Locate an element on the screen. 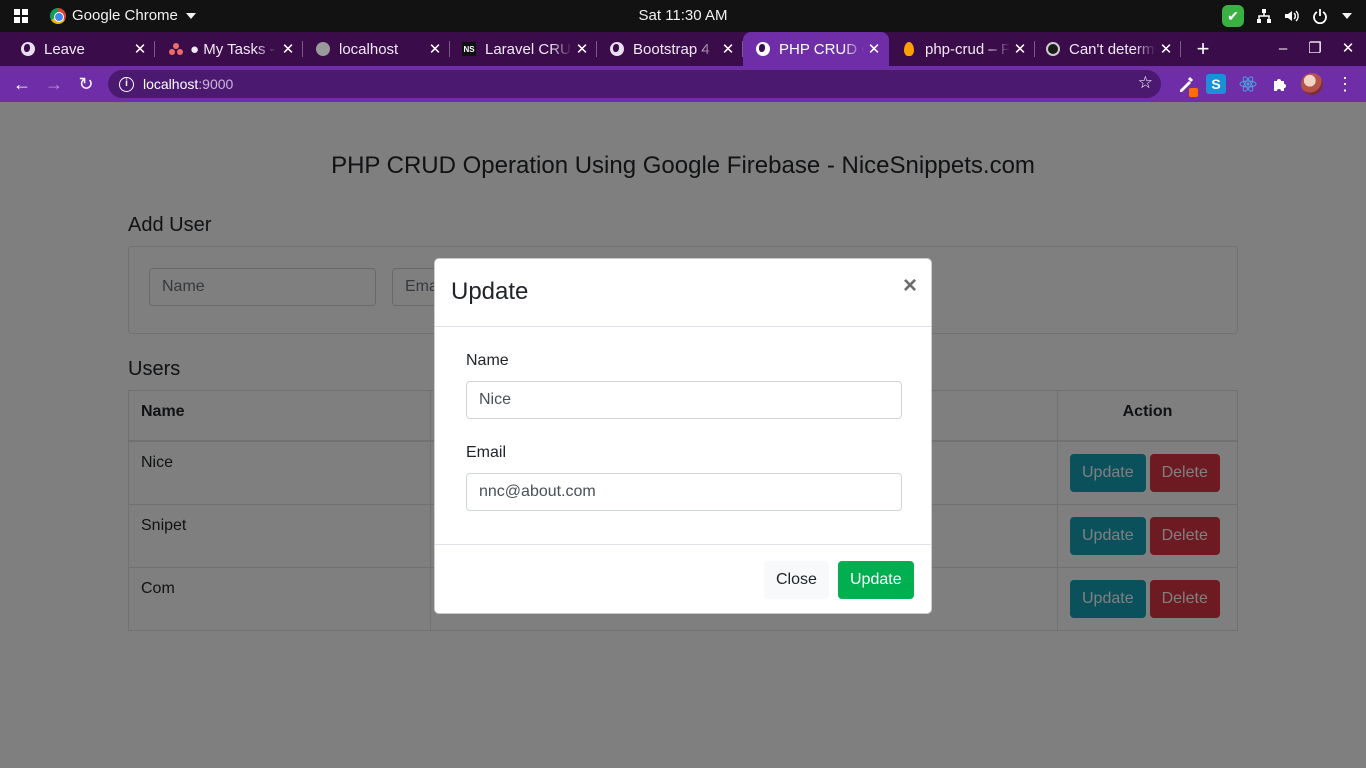  profile-avatar is located at coordinates (1312, 84).